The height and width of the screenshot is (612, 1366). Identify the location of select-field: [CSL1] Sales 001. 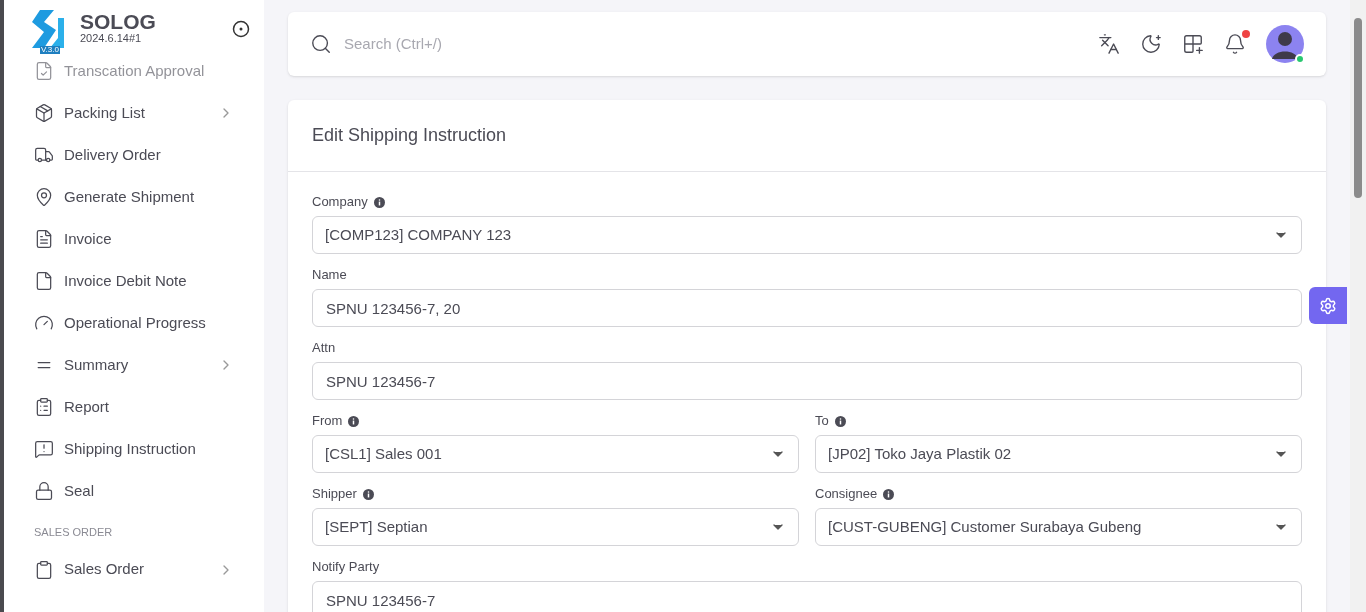
(555, 454).